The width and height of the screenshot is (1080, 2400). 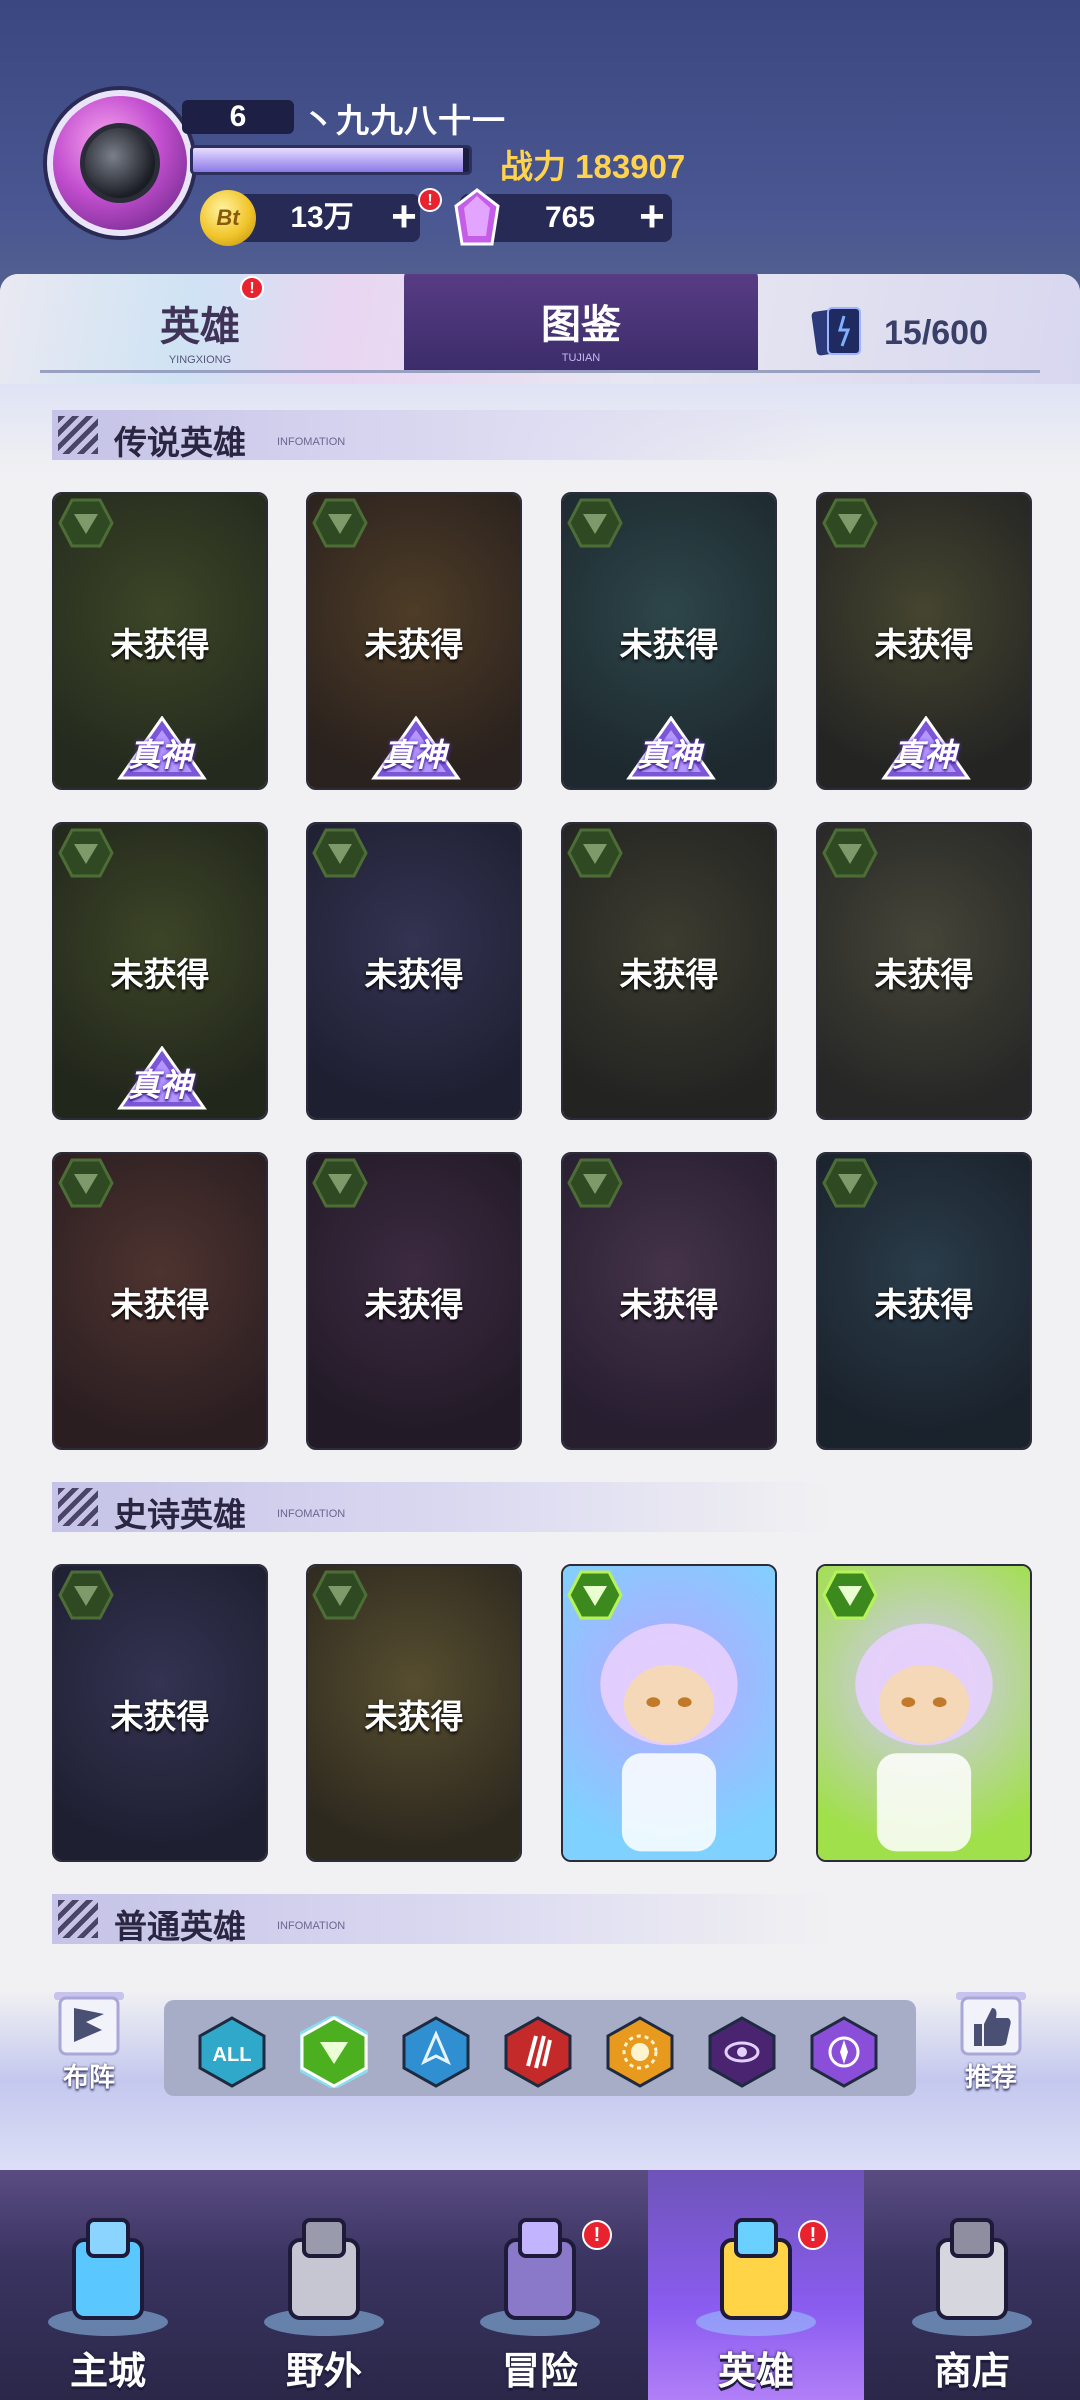 What do you see at coordinates (436, 2052) in the screenshot?
I see `water-faction-icon` at bounding box center [436, 2052].